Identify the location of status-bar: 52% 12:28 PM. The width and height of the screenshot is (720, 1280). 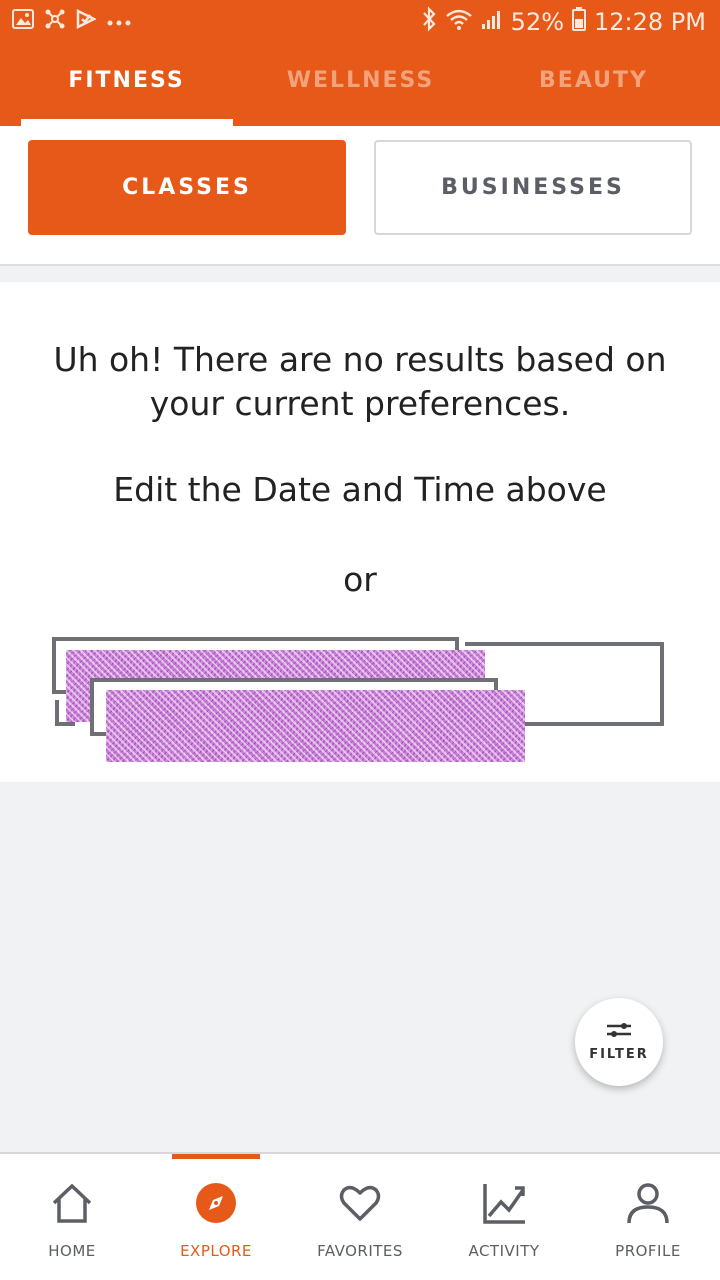
(360, 22).